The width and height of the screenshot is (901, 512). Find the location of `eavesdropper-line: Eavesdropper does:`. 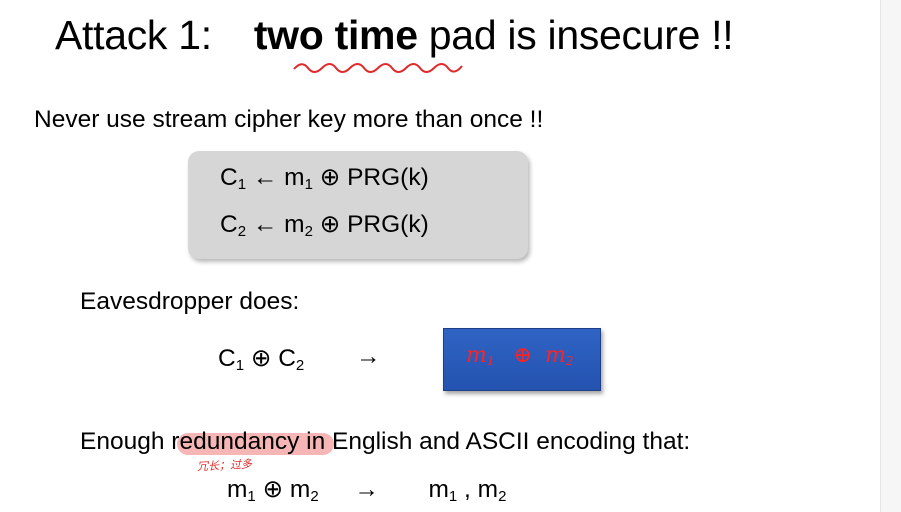

eavesdropper-line: Eavesdropper does: is located at coordinates (190, 301).